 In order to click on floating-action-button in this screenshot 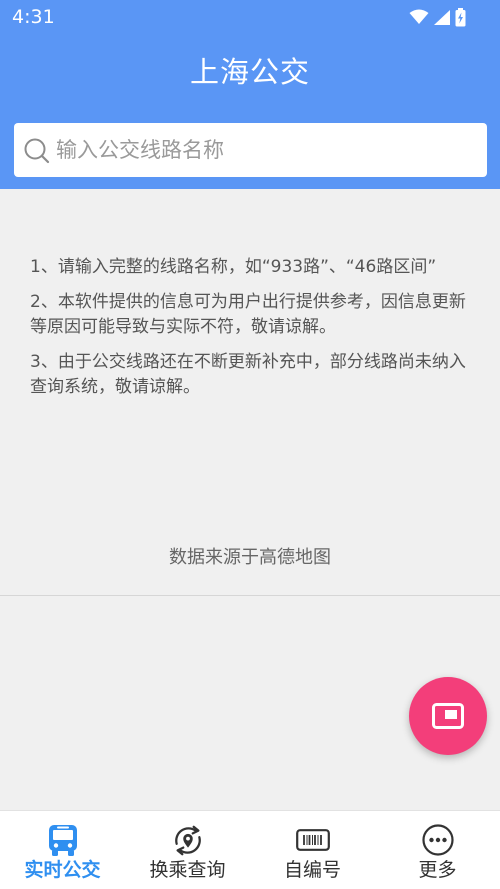, I will do `click(448, 716)`.